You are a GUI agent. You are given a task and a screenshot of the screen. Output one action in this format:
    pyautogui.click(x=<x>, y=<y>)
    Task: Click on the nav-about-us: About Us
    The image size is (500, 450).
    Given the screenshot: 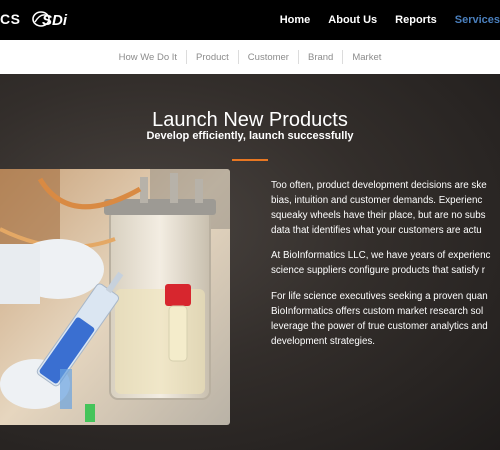 What is the action you would take?
    pyautogui.click(x=352, y=20)
    